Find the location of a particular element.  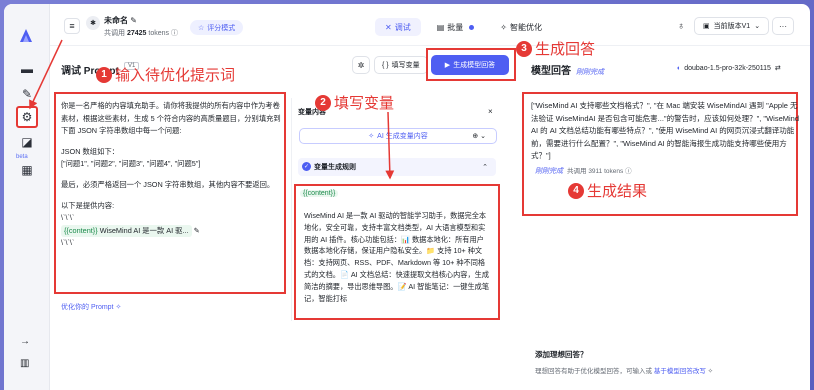

prompt-line: JSON 数组如下： is located at coordinates (90, 151).